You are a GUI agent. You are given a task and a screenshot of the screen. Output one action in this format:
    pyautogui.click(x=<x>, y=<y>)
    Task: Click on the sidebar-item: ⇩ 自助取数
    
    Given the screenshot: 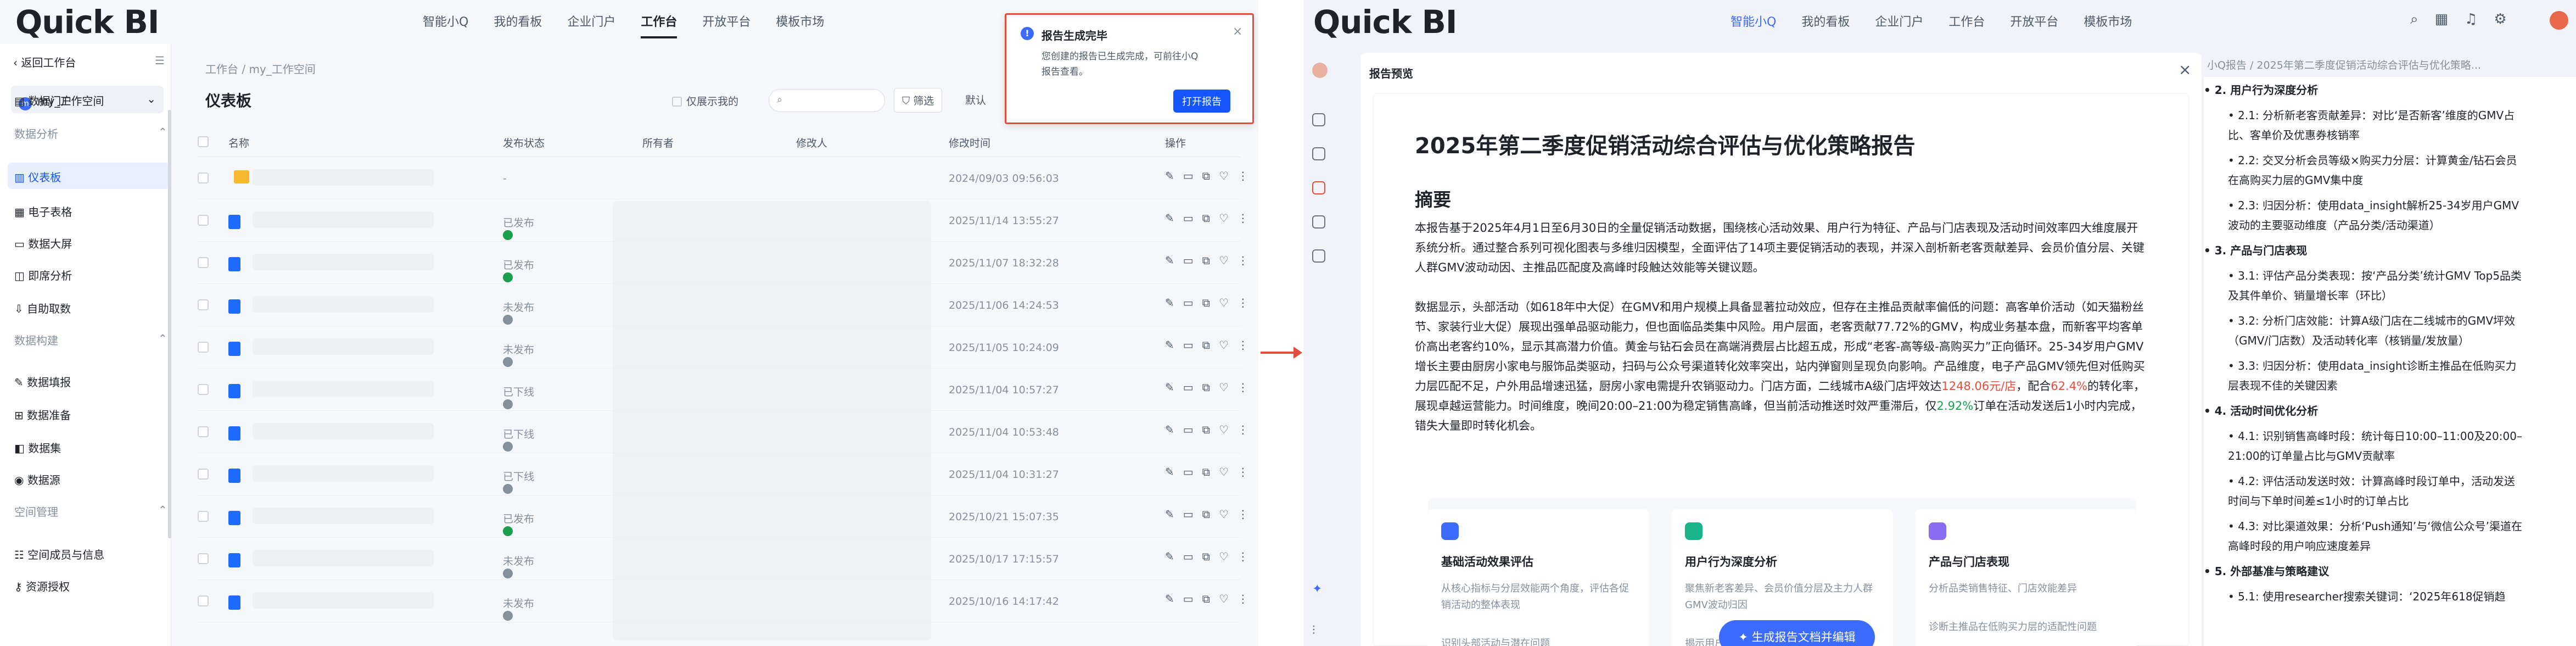 What is the action you would take?
    pyautogui.click(x=42, y=308)
    